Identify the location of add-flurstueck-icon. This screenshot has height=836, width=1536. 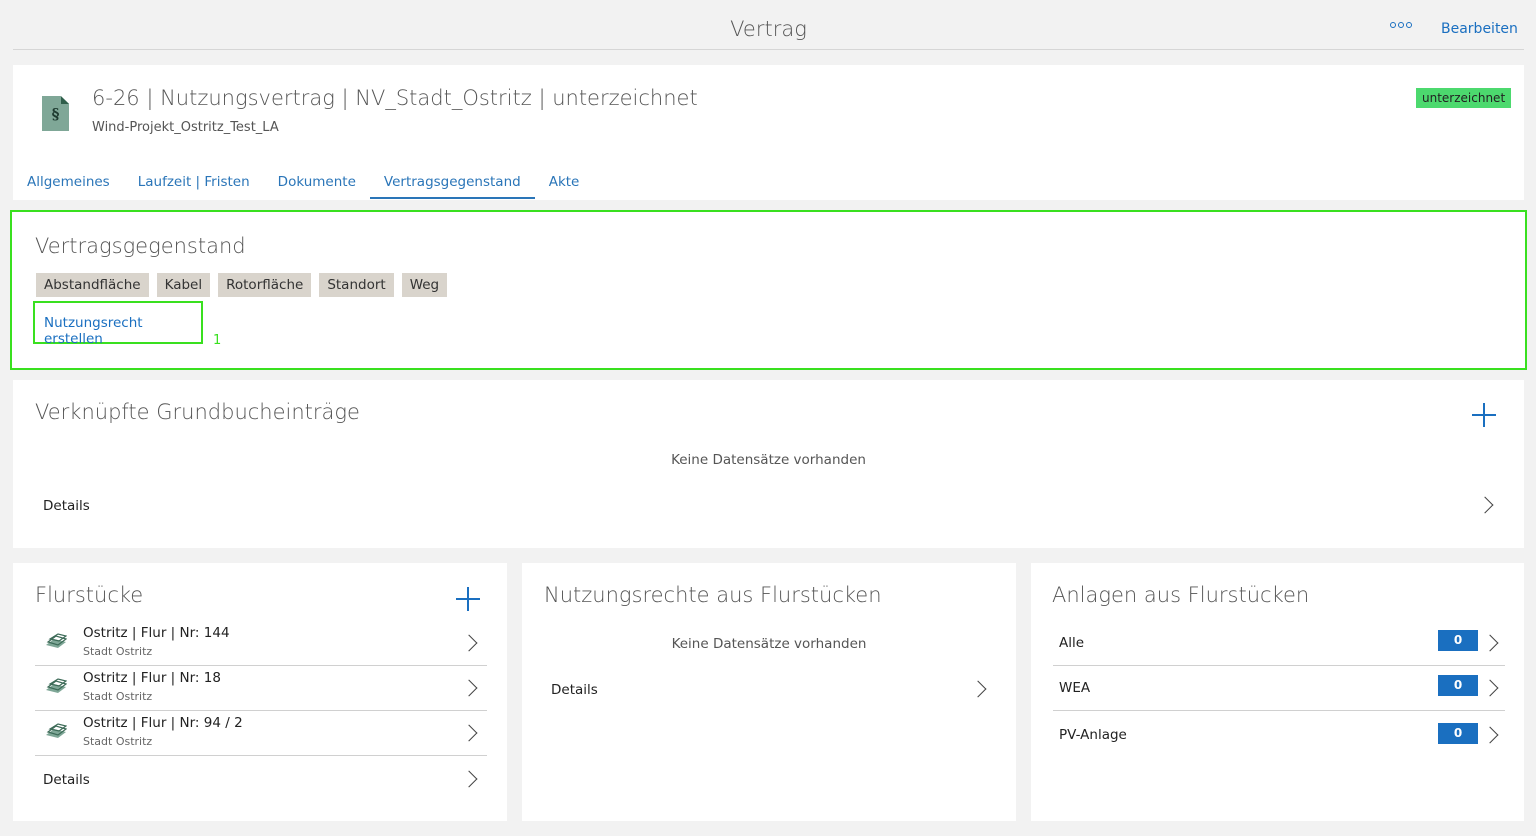
(468, 599).